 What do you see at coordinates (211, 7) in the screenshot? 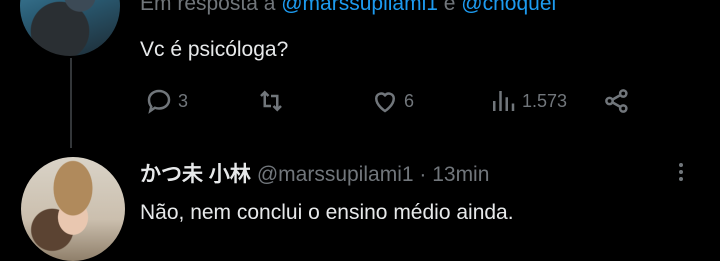
I see `reply-prefix: Em resposta a` at bounding box center [211, 7].